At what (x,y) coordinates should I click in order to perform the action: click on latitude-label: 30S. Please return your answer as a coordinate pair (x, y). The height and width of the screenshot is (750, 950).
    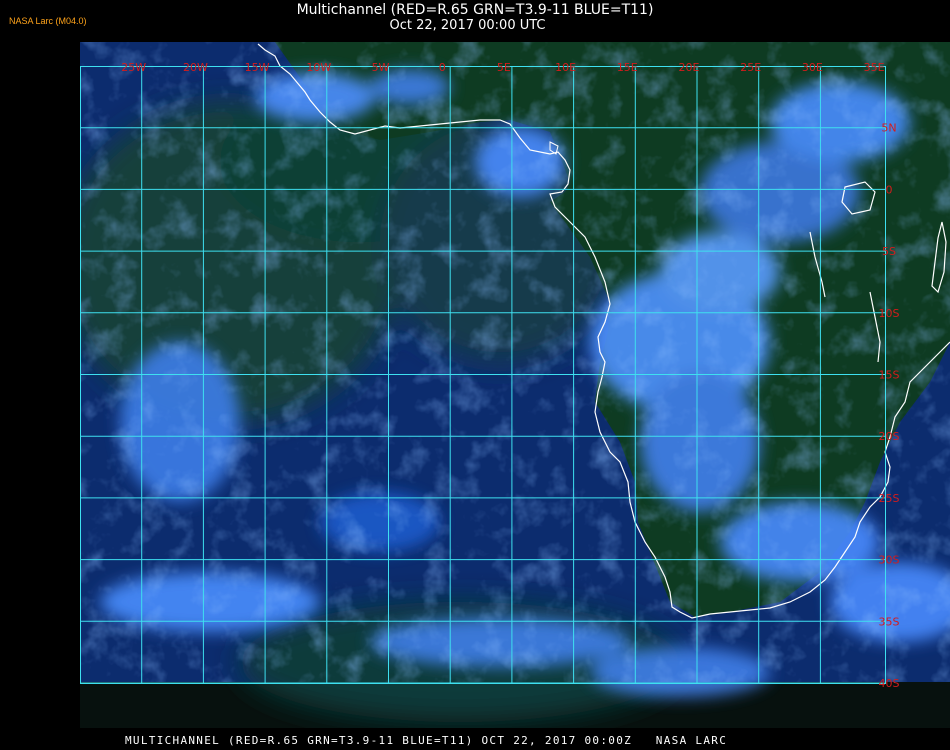
    Looking at the image, I should click on (889, 560).